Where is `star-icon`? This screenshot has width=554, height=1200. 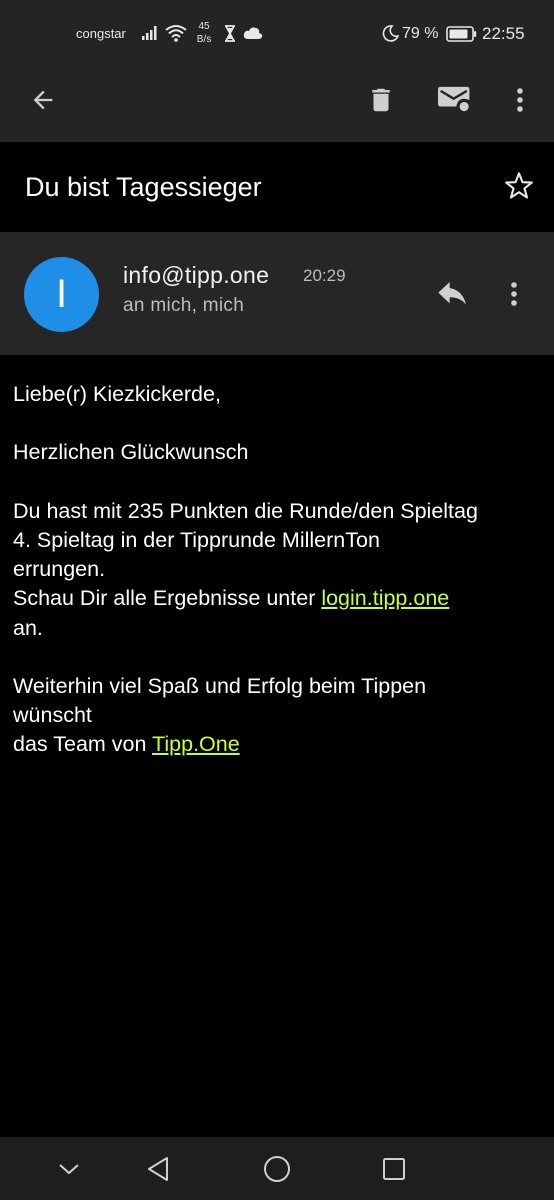
star-icon is located at coordinates (519, 185).